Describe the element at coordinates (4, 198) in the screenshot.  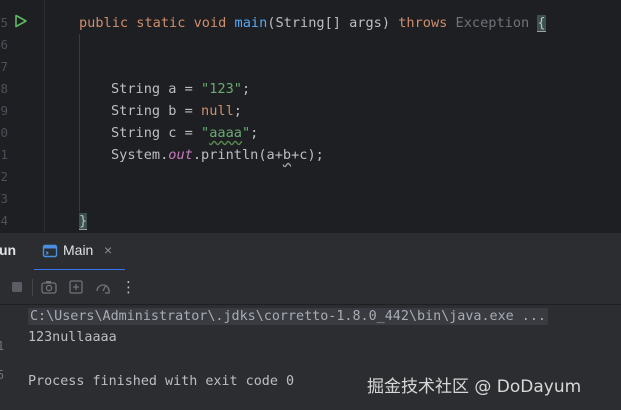
I see `line-number: 3` at that location.